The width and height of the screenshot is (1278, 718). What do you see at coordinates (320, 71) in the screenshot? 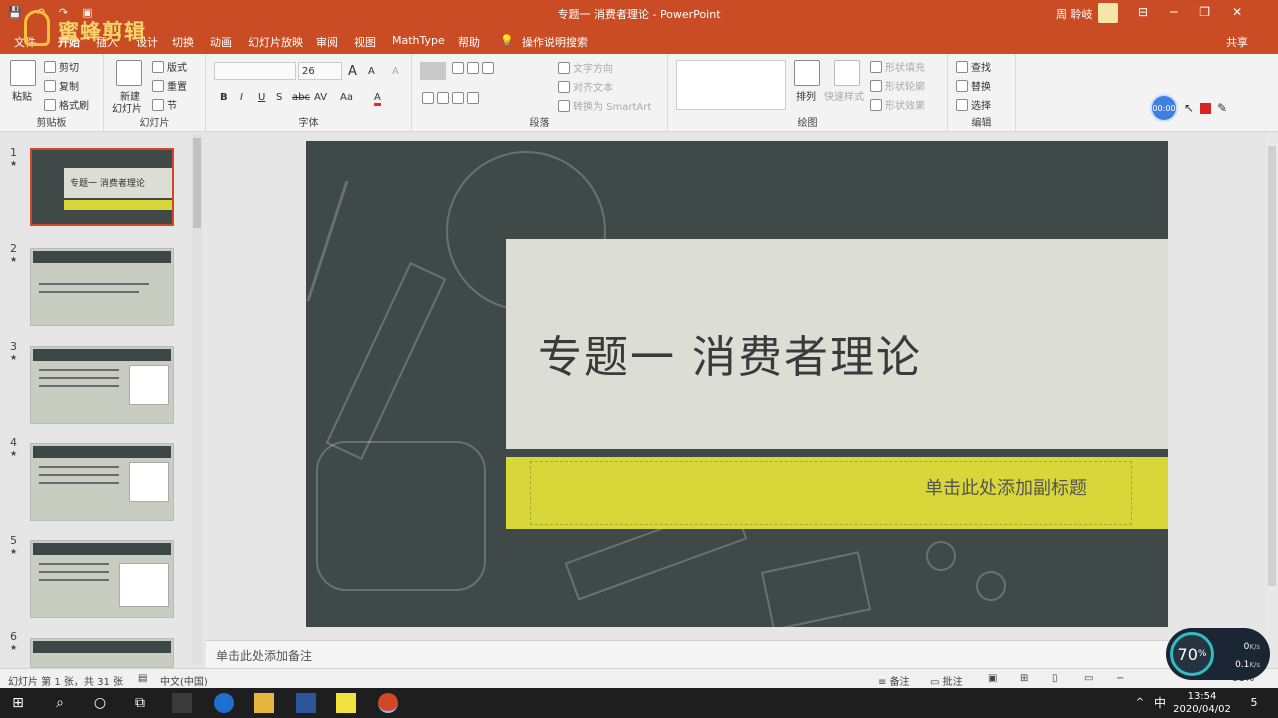
I see `font-size-box: 26` at bounding box center [320, 71].